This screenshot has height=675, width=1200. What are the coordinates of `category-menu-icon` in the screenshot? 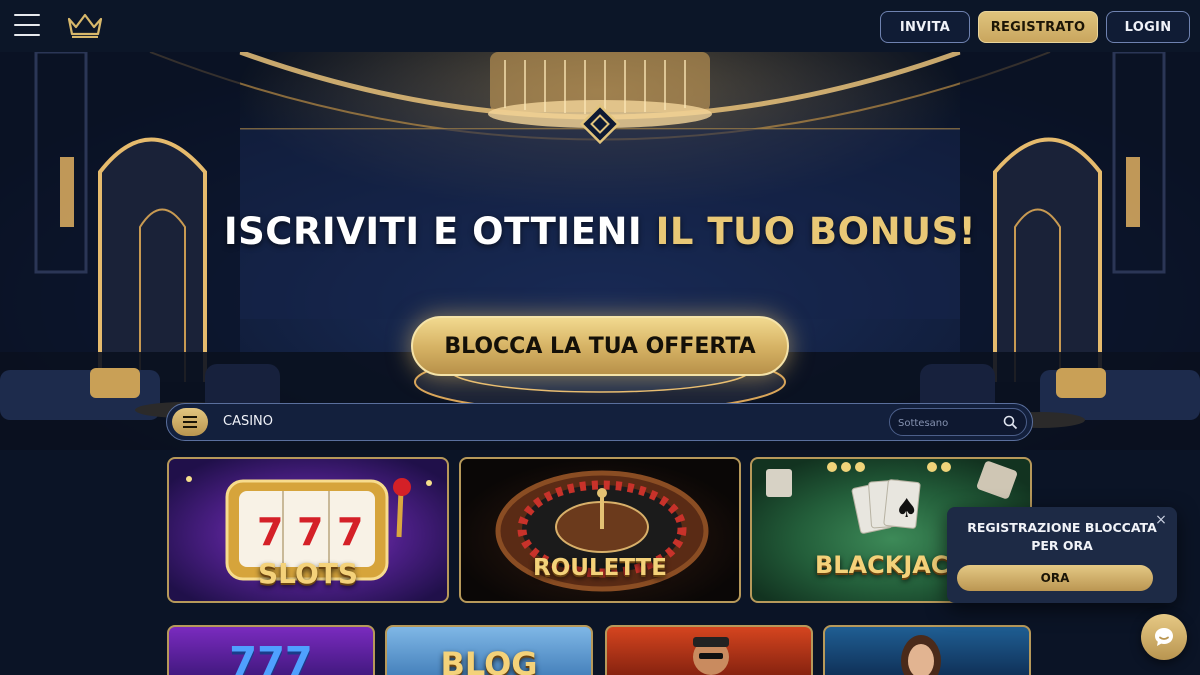 It's located at (190, 422).